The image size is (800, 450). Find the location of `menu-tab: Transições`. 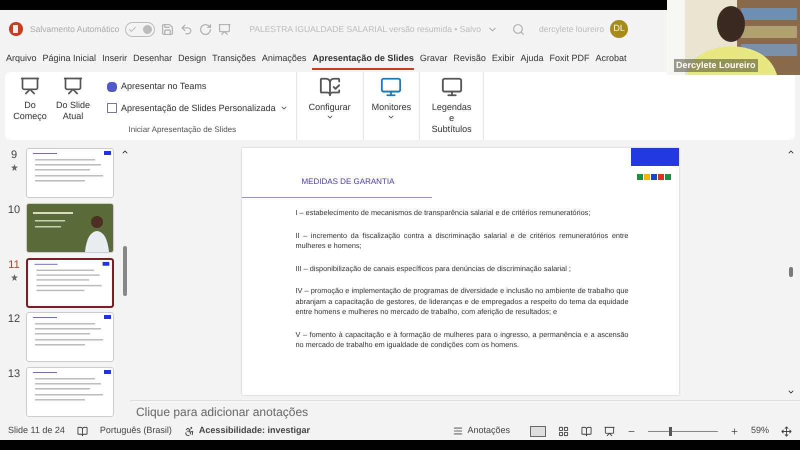

menu-tab: Transições is located at coordinates (234, 61).